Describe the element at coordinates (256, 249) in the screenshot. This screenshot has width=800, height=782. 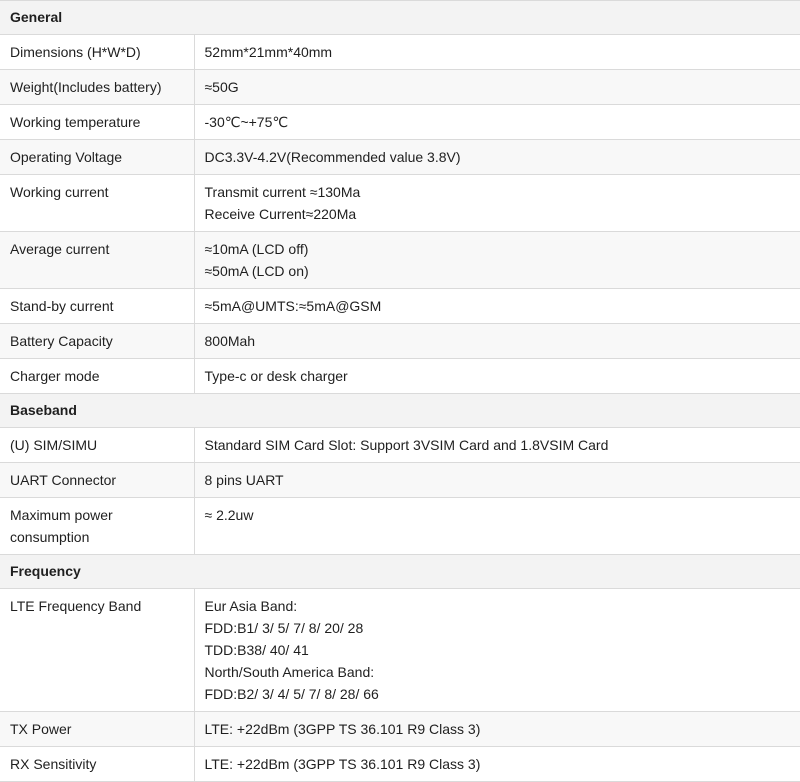
I see `value-line: ≈10mA (LCD off)` at that location.